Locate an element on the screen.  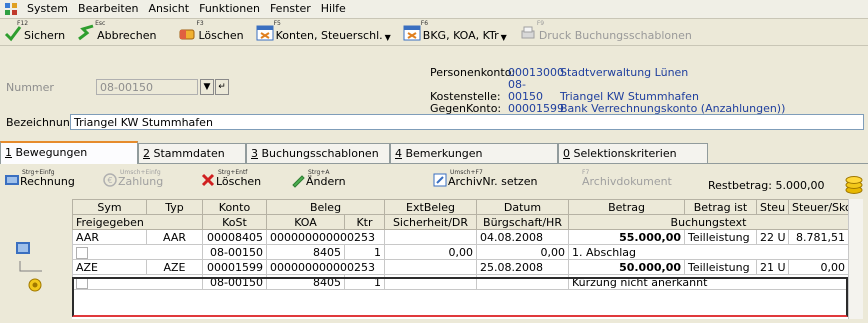
delete-button: F3 Löschen is located at coordinates (211, 31).